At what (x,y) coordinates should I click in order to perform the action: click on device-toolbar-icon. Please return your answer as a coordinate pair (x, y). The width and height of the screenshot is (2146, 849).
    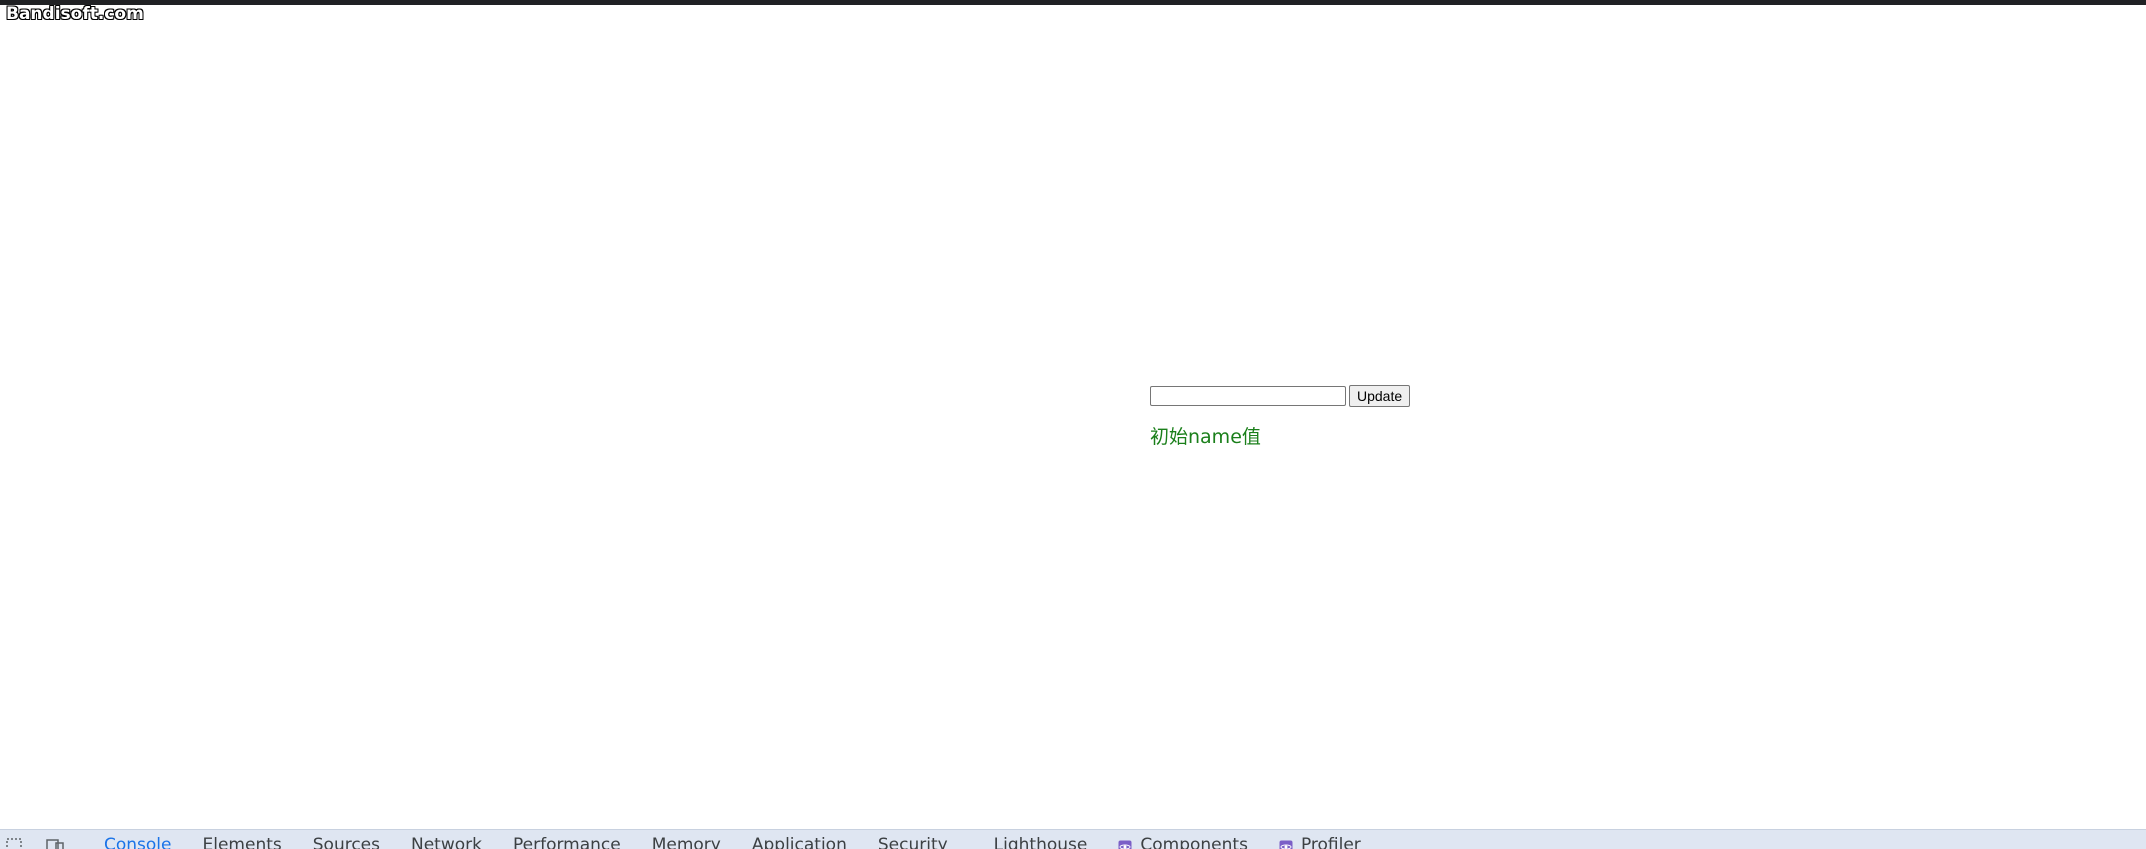
    Looking at the image, I should click on (55, 843).